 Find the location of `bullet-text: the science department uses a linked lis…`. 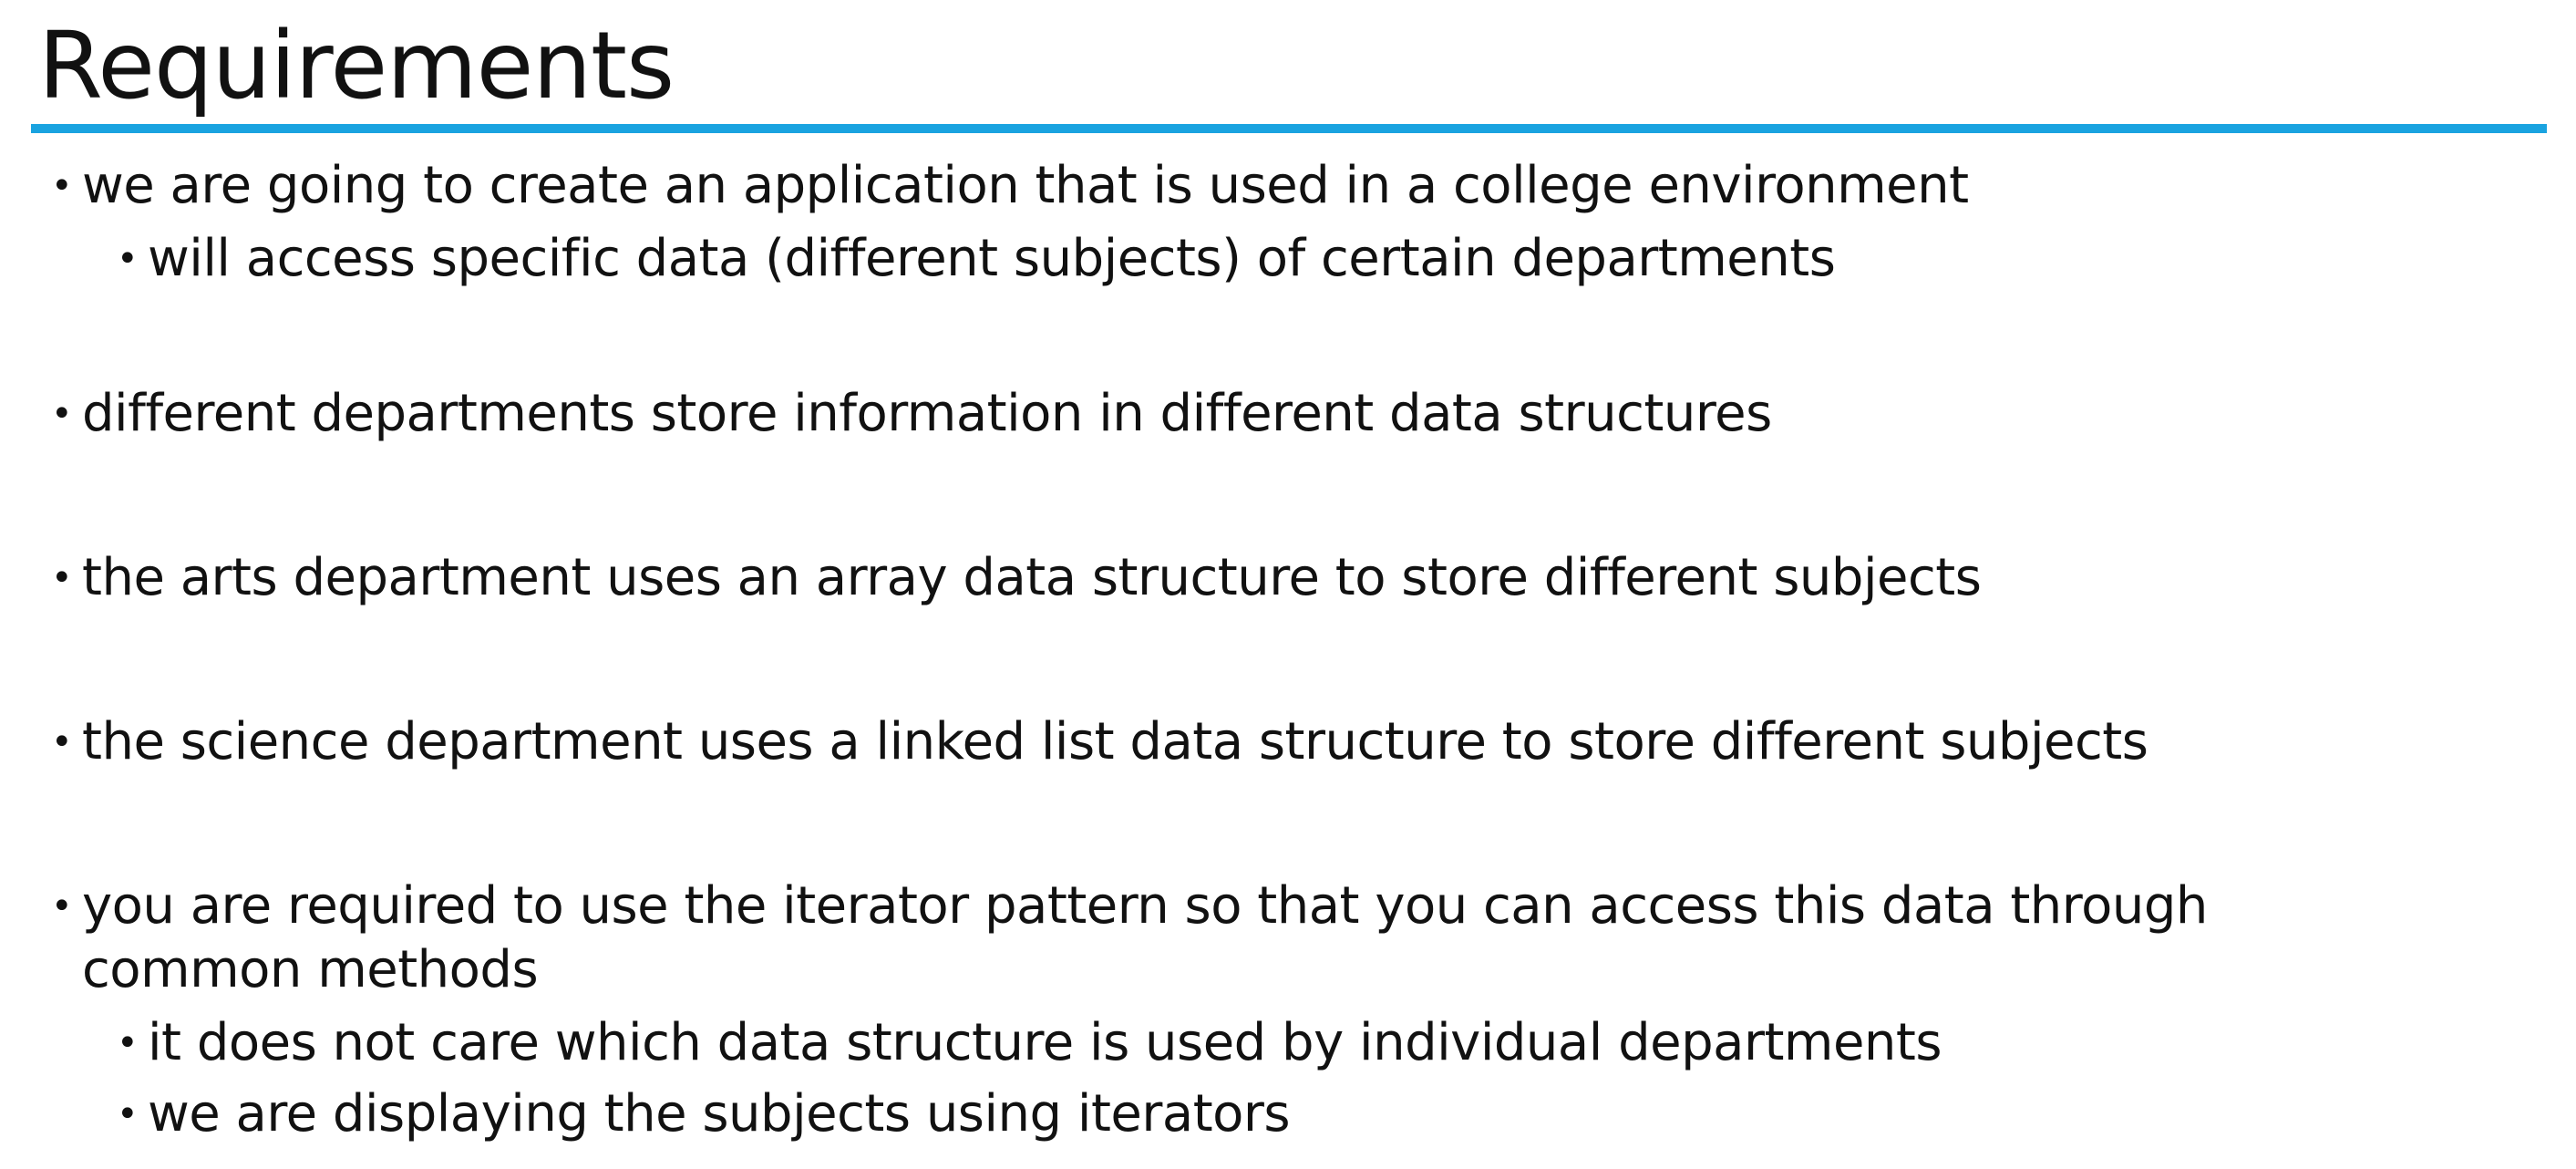

bullet-text: the science department uses a linked lis… is located at coordinates (1115, 741).